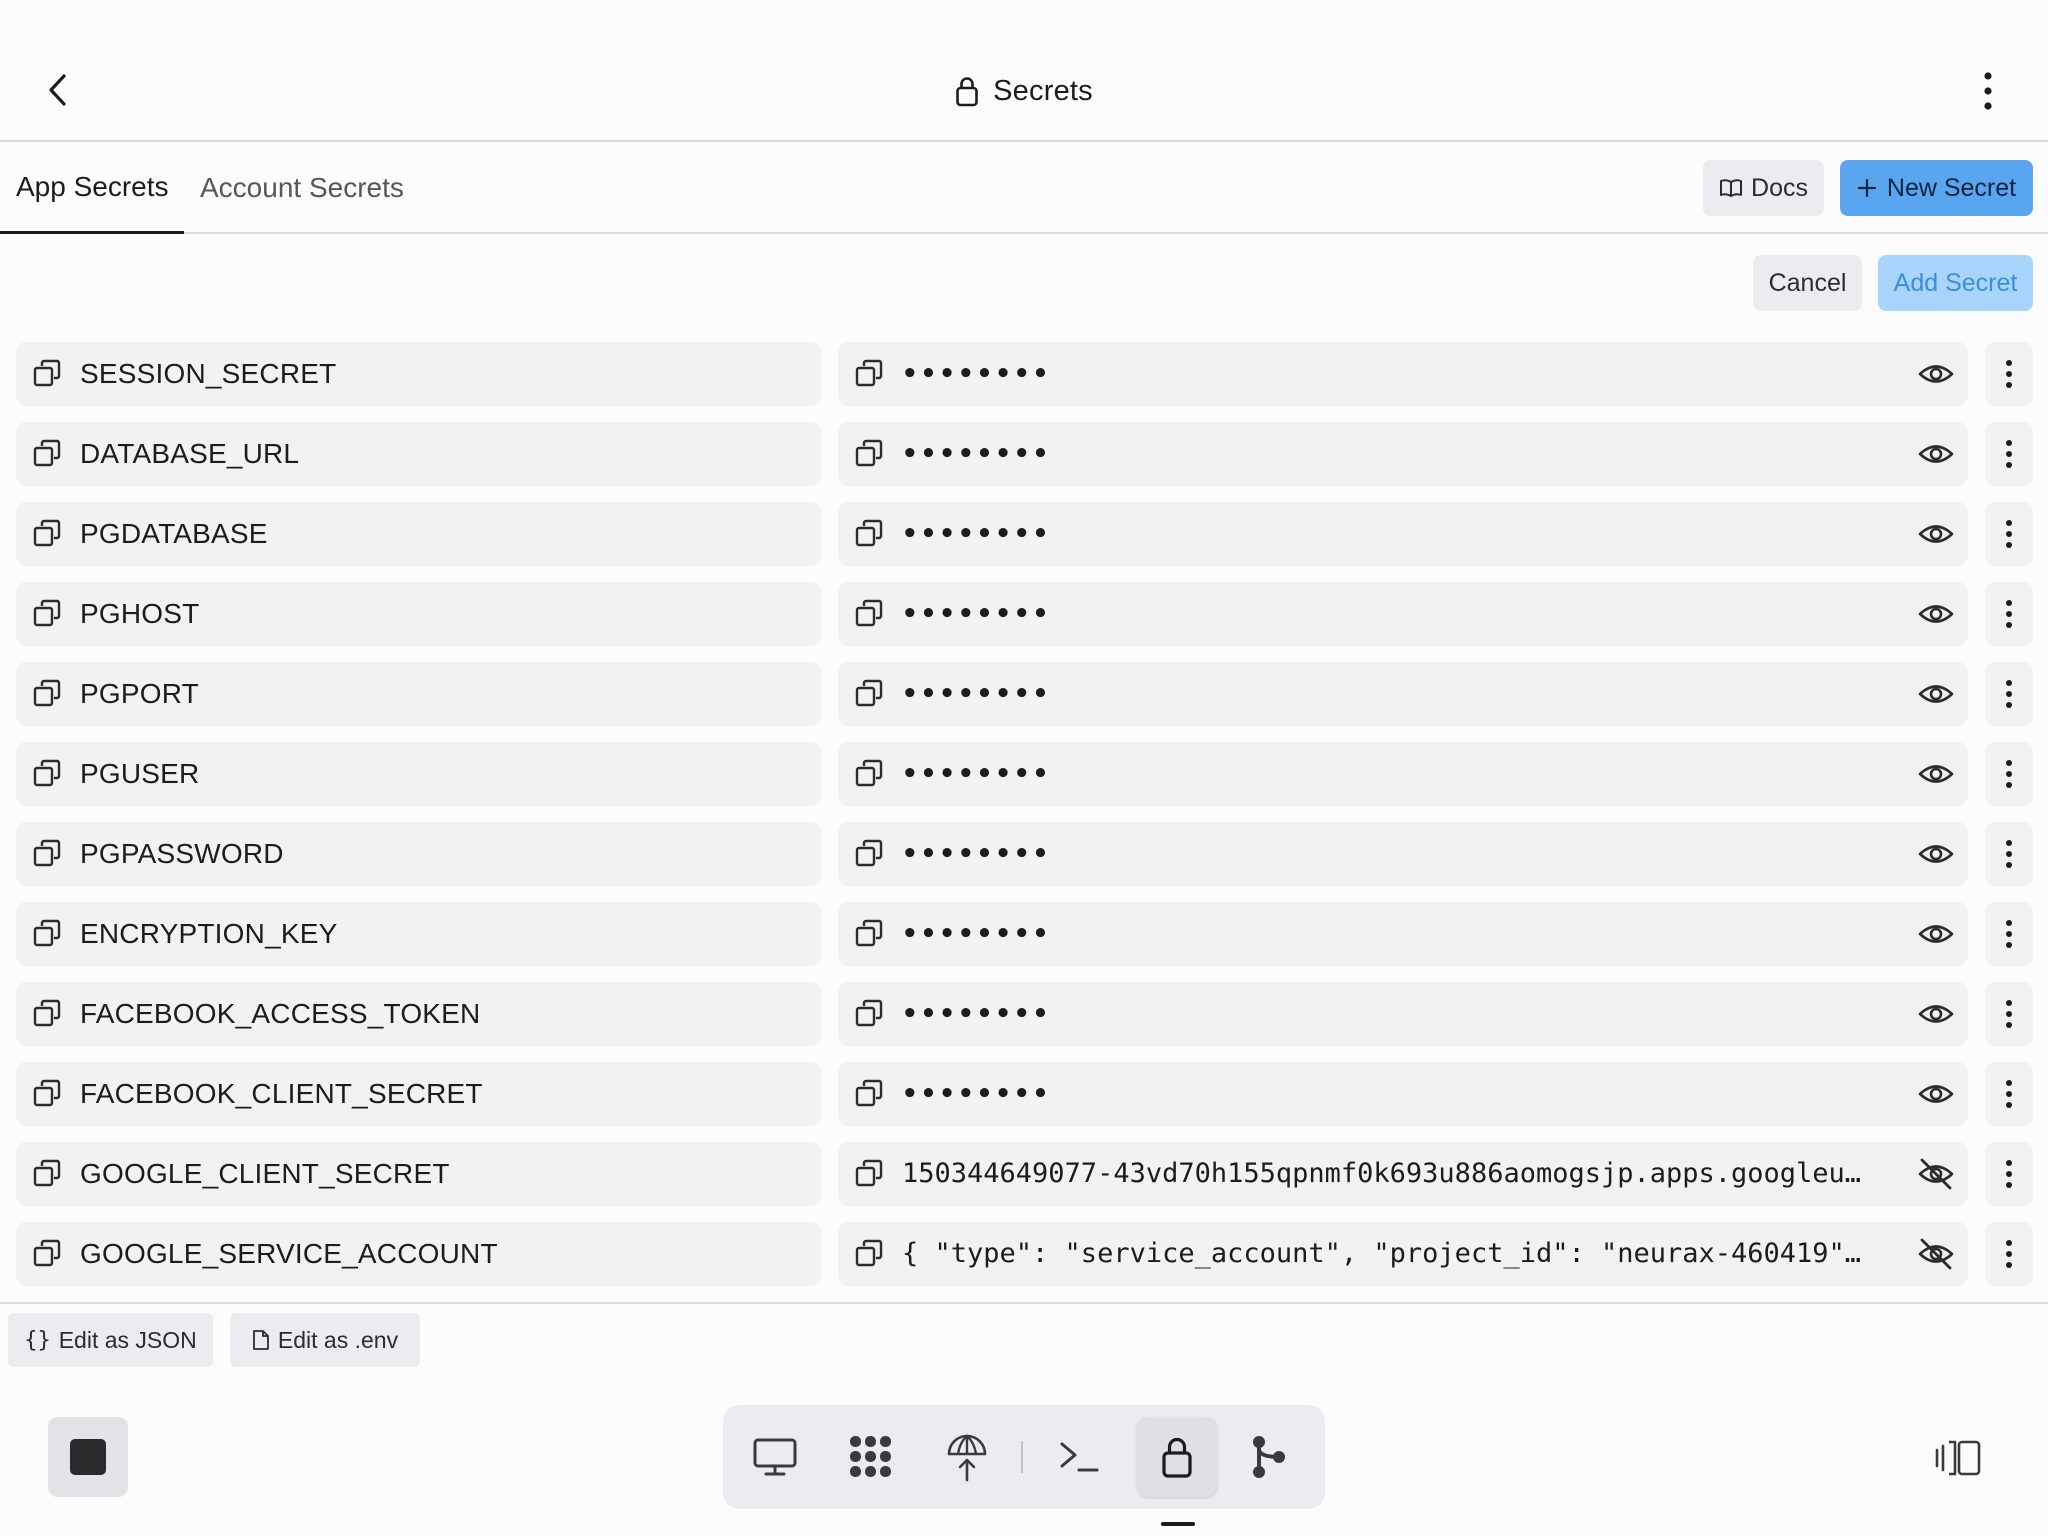  Describe the element at coordinates (1178, 1524) in the screenshot. I see `home-indicator` at that location.